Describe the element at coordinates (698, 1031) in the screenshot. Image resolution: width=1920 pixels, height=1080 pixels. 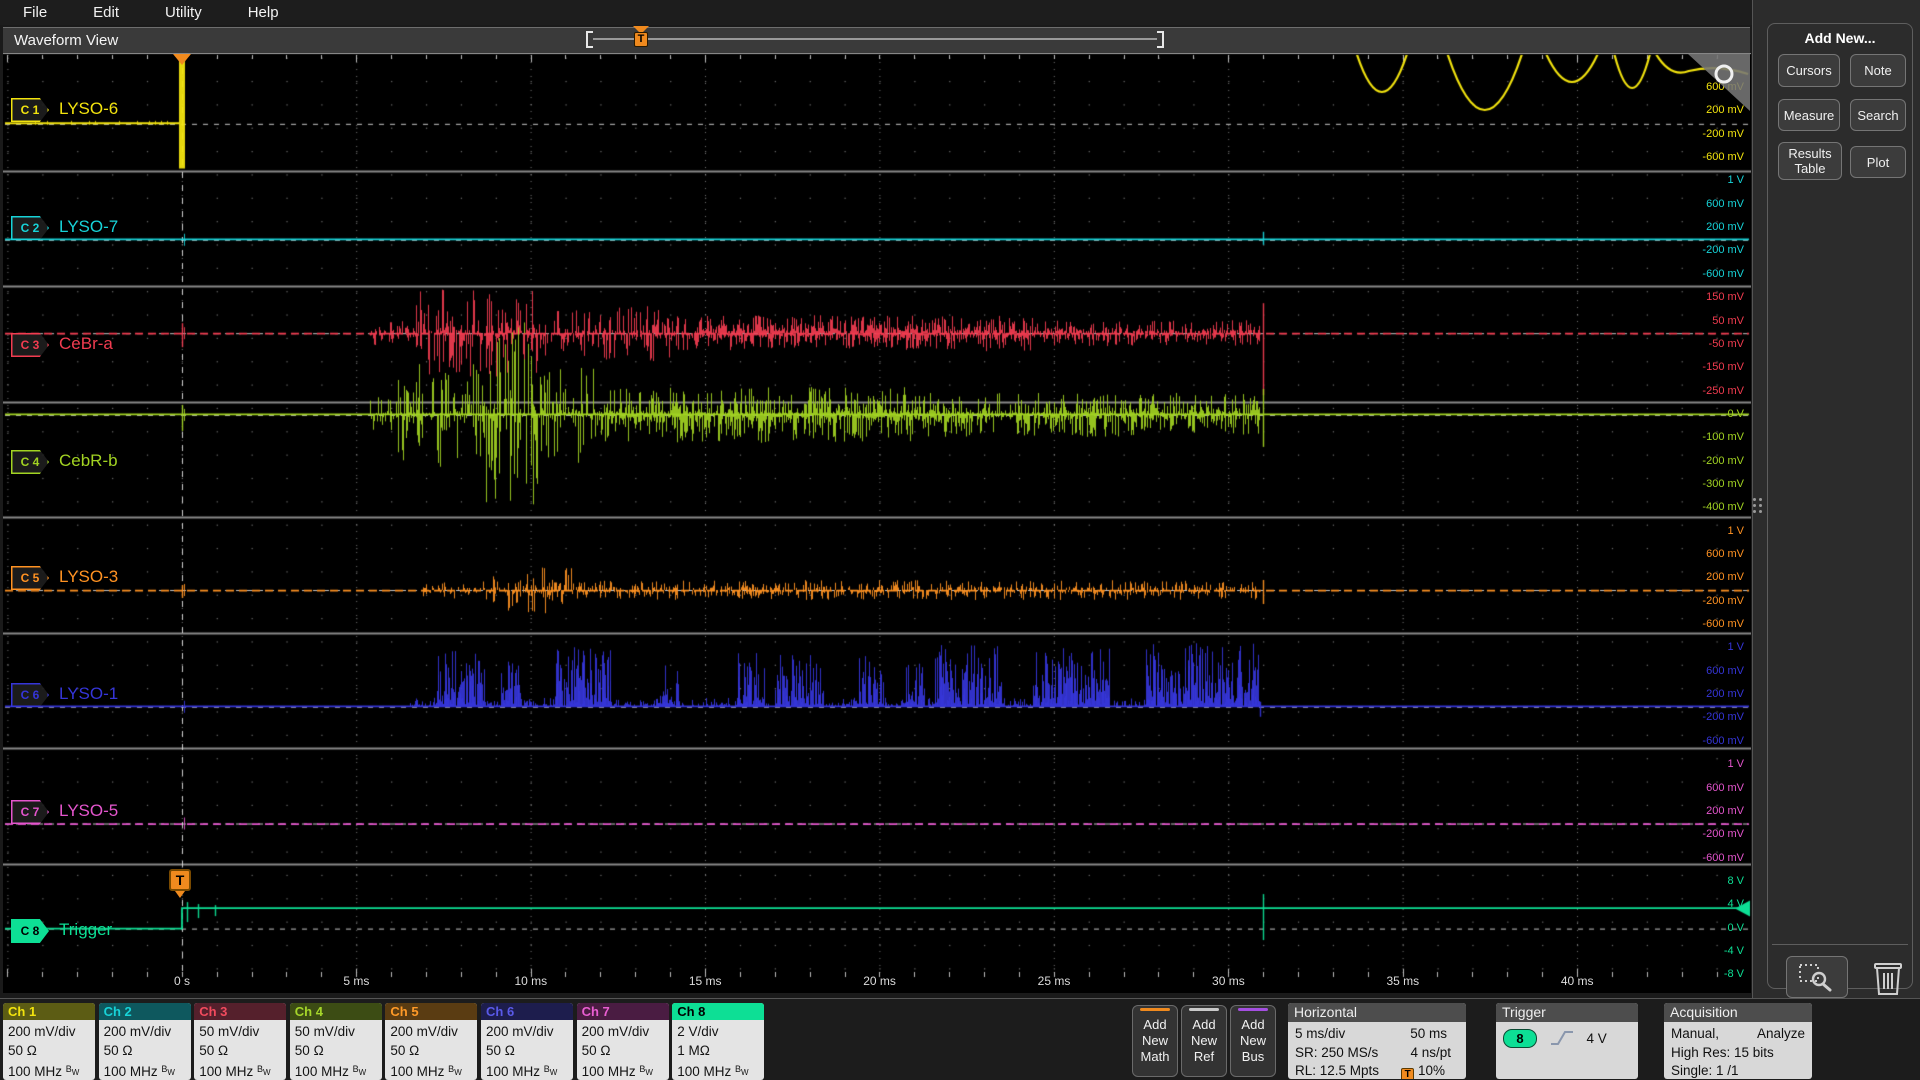
I see `channel-scale: 2 V/div` at that location.